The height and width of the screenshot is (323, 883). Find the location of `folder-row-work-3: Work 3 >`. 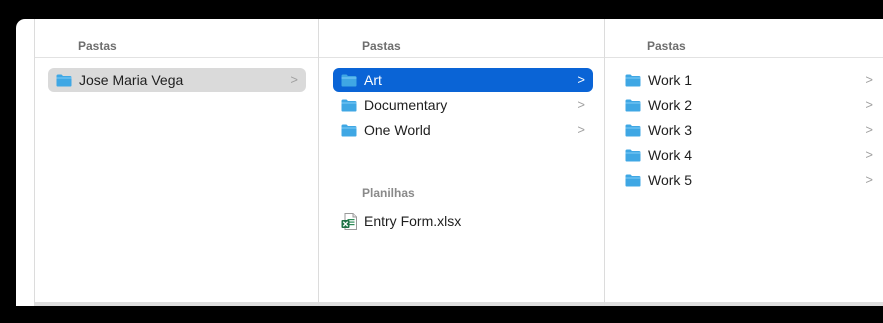

folder-row-work-3: Work 3 > is located at coordinates (749, 130).